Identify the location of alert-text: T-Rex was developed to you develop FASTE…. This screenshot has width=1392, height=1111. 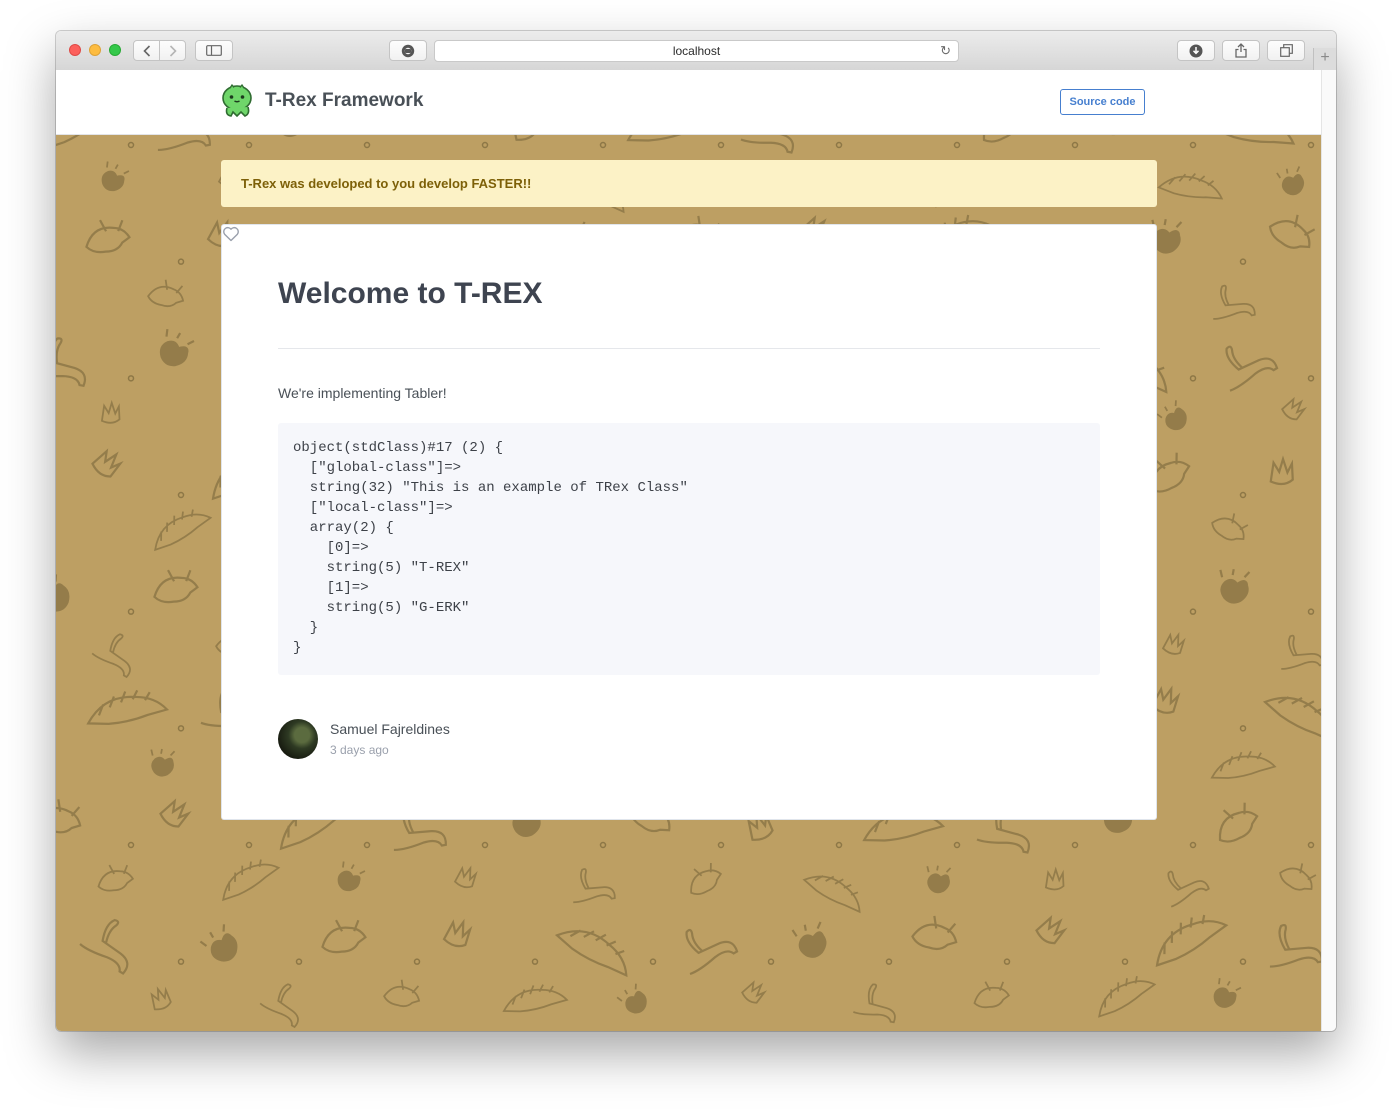
(386, 183).